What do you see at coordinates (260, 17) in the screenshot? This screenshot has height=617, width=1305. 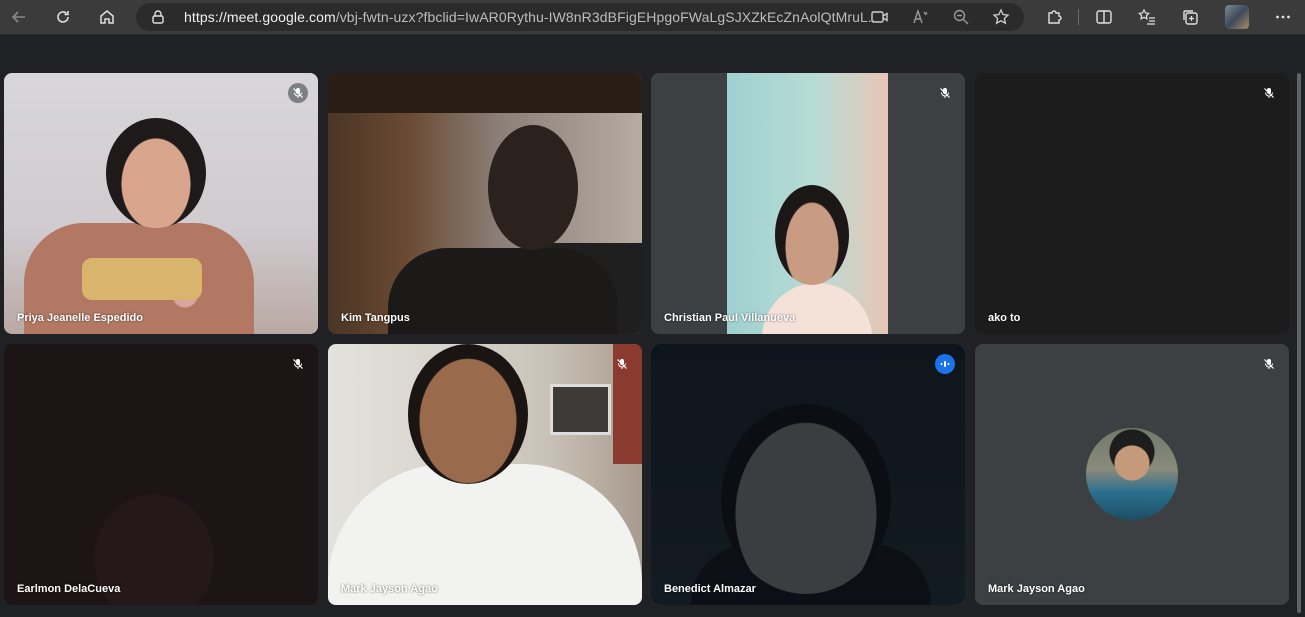 I see `url-domain: https://meet.google.com` at bounding box center [260, 17].